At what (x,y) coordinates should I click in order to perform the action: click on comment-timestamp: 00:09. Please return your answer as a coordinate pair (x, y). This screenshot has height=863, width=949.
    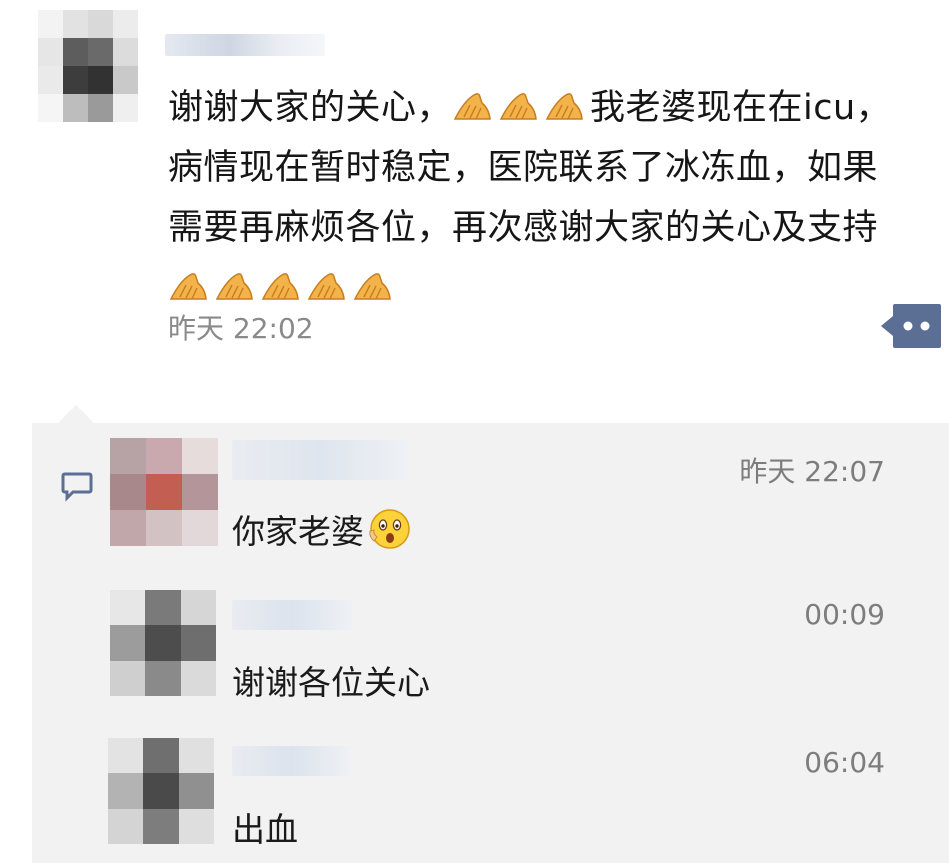
    Looking at the image, I should click on (844, 614).